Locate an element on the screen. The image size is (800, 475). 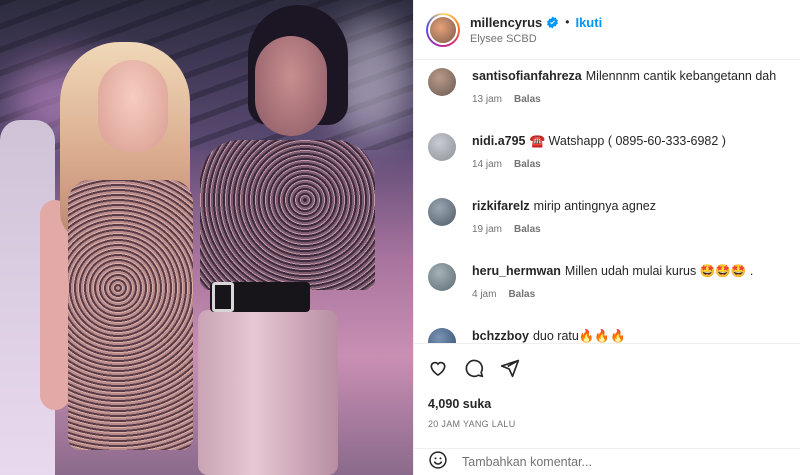
comment-age: 4 jam is located at coordinates (484, 294).